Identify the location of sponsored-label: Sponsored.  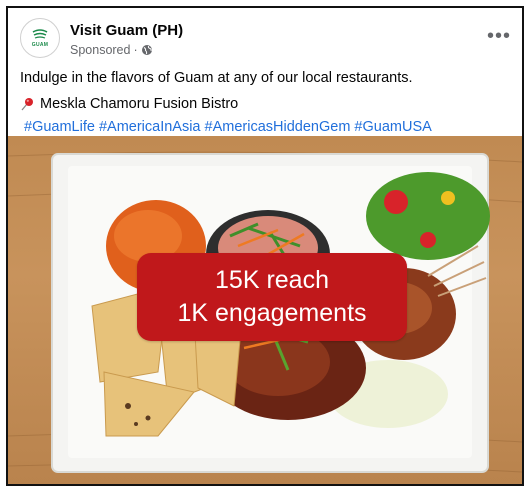
(100, 50).